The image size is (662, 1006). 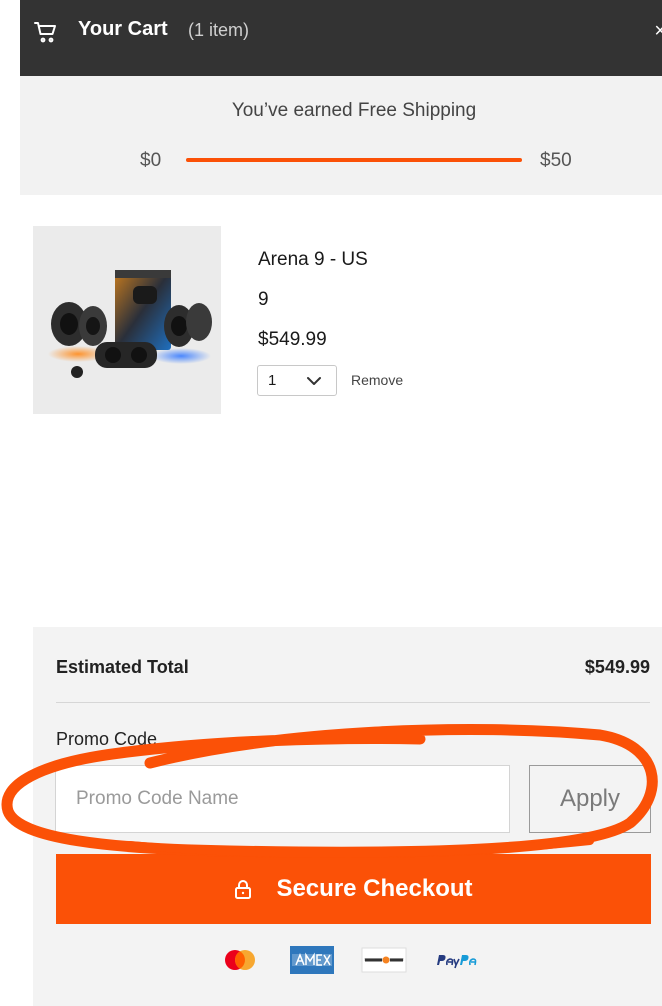 I want to click on product-price: $549.99, so click(x=292, y=339).